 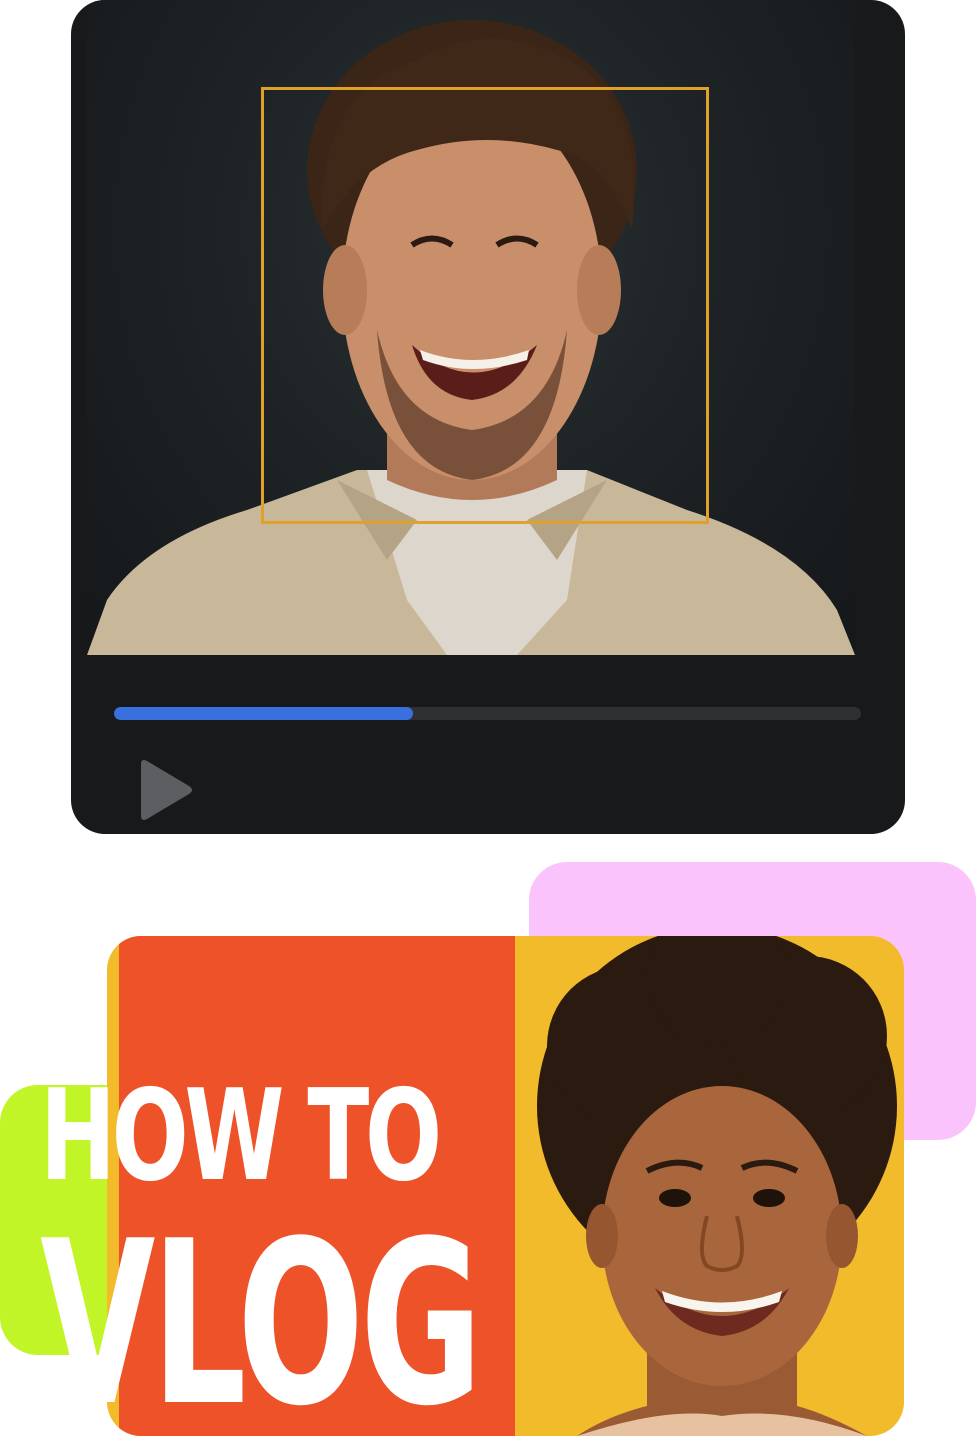 What do you see at coordinates (241, 1135) in the screenshot?
I see `headline-line-1: HOW TO` at bounding box center [241, 1135].